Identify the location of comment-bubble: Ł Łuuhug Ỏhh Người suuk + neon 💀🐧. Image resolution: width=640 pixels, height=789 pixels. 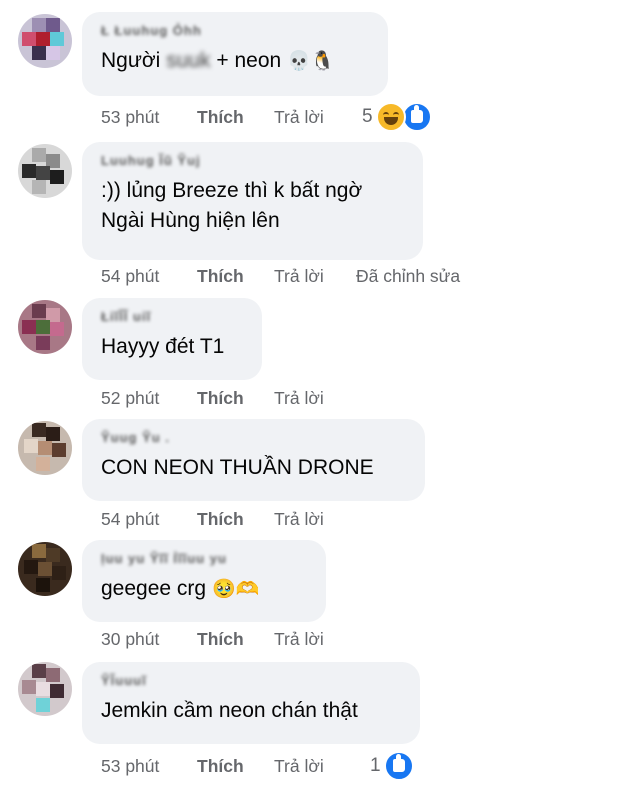
(235, 54).